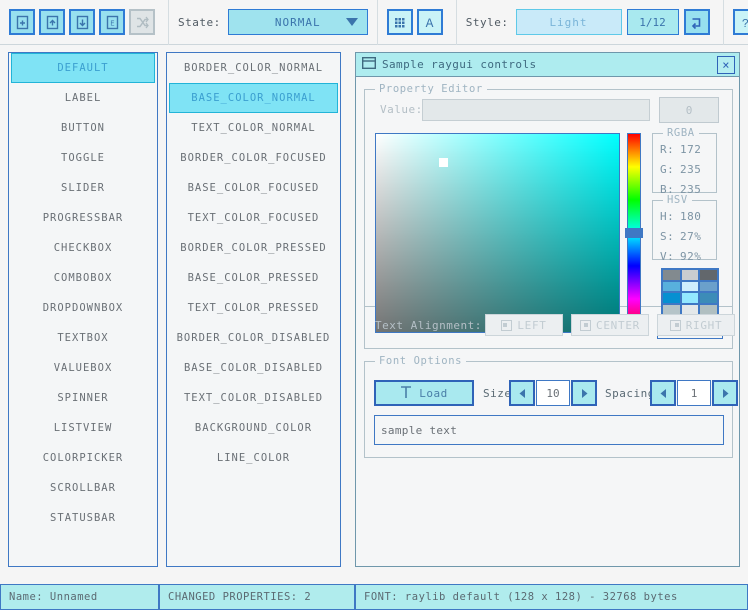 This screenshot has height=610, width=748. I want to click on hsv-title: HSV, so click(677, 200).